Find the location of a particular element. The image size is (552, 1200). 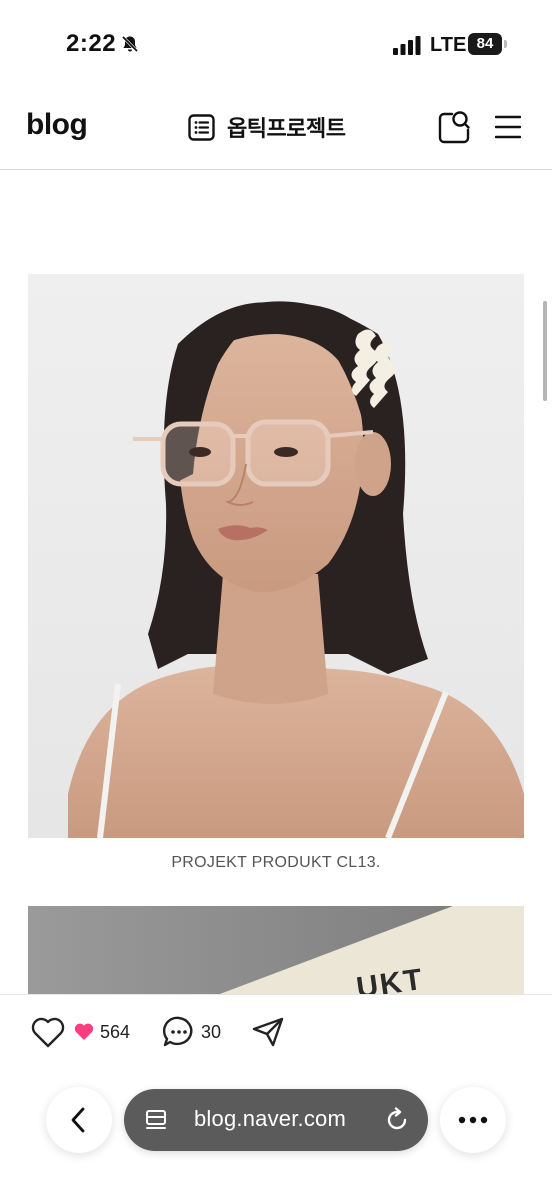

more-icon is located at coordinates (473, 1120).